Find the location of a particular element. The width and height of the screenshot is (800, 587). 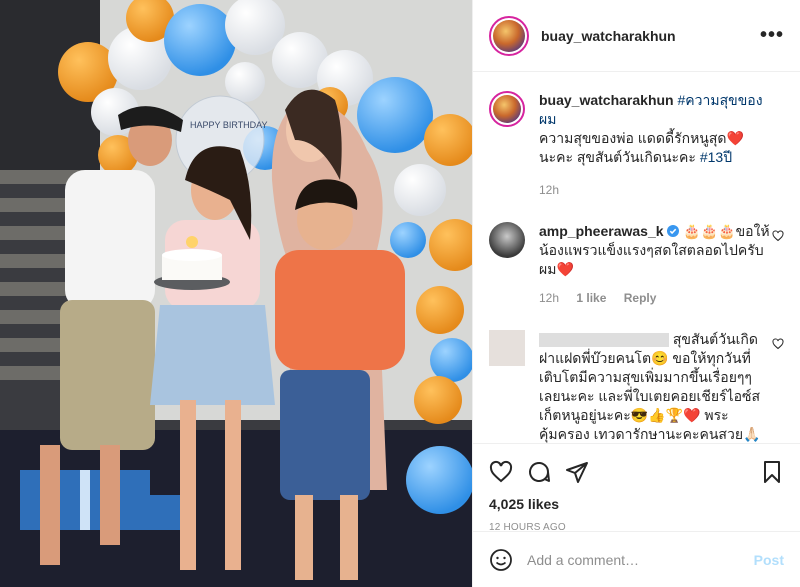

header-username: buay_watcharakhun is located at coordinates (650, 36).